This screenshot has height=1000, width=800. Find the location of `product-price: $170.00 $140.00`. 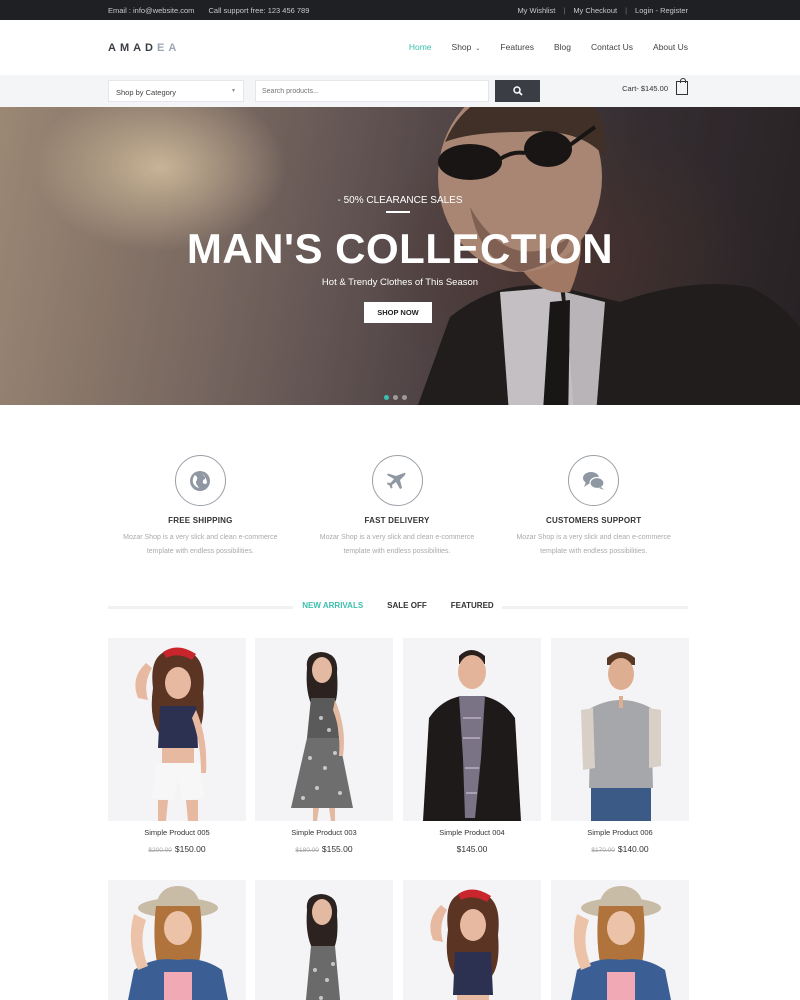

product-price: $170.00 $140.00 is located at coordinates (620, 849).